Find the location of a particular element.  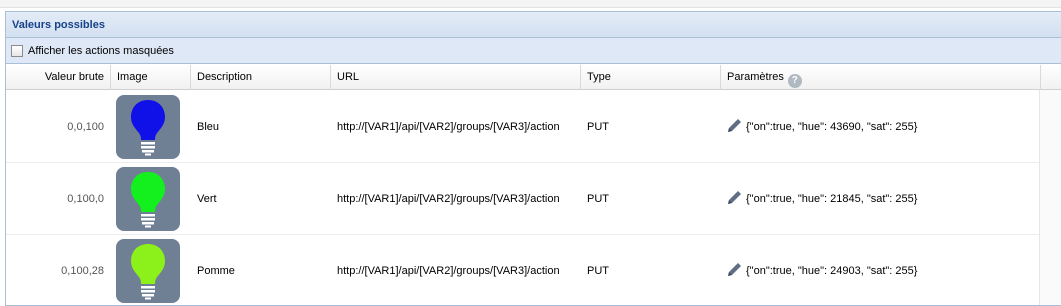

params-cell: {"on":true, "hue": 21845, "sat": 255} is located at coordinates (876, 199).